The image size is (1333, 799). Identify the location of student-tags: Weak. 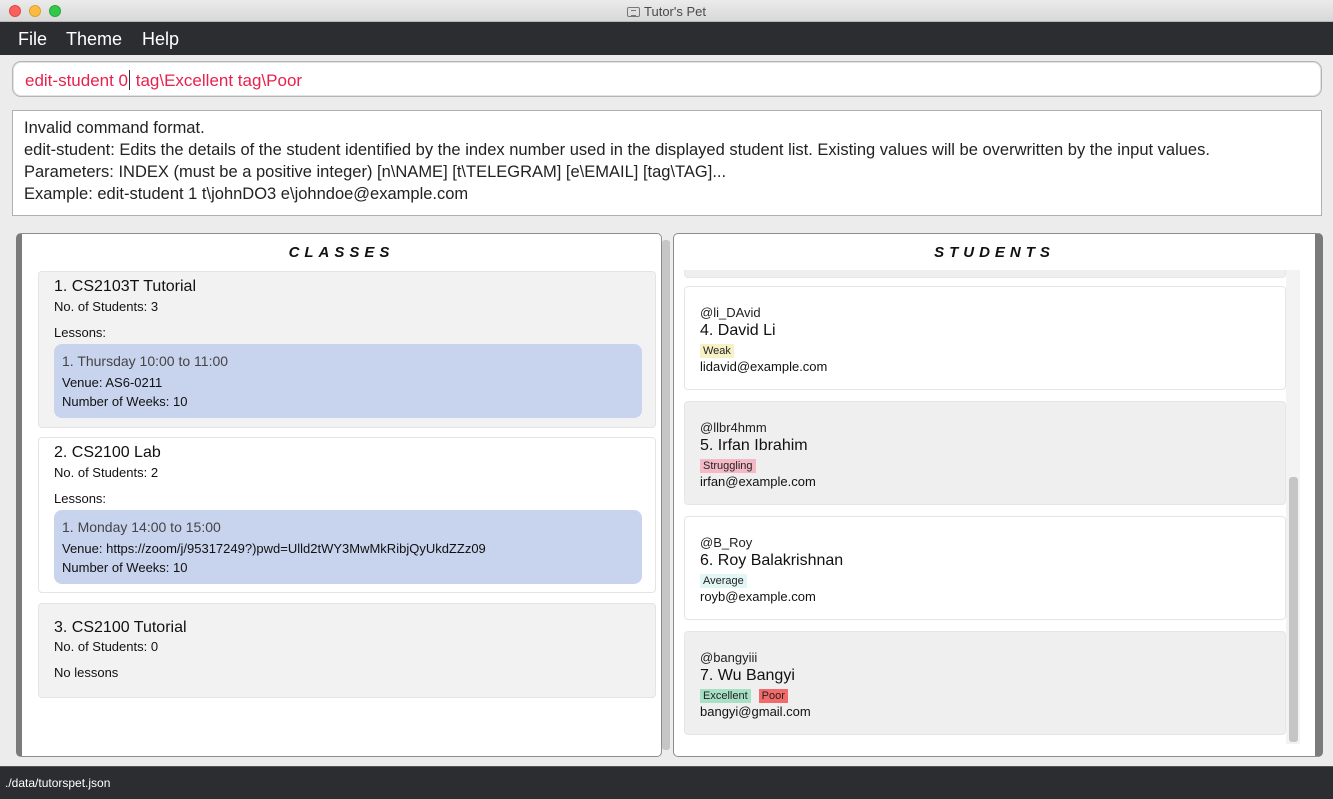
(717, 351).